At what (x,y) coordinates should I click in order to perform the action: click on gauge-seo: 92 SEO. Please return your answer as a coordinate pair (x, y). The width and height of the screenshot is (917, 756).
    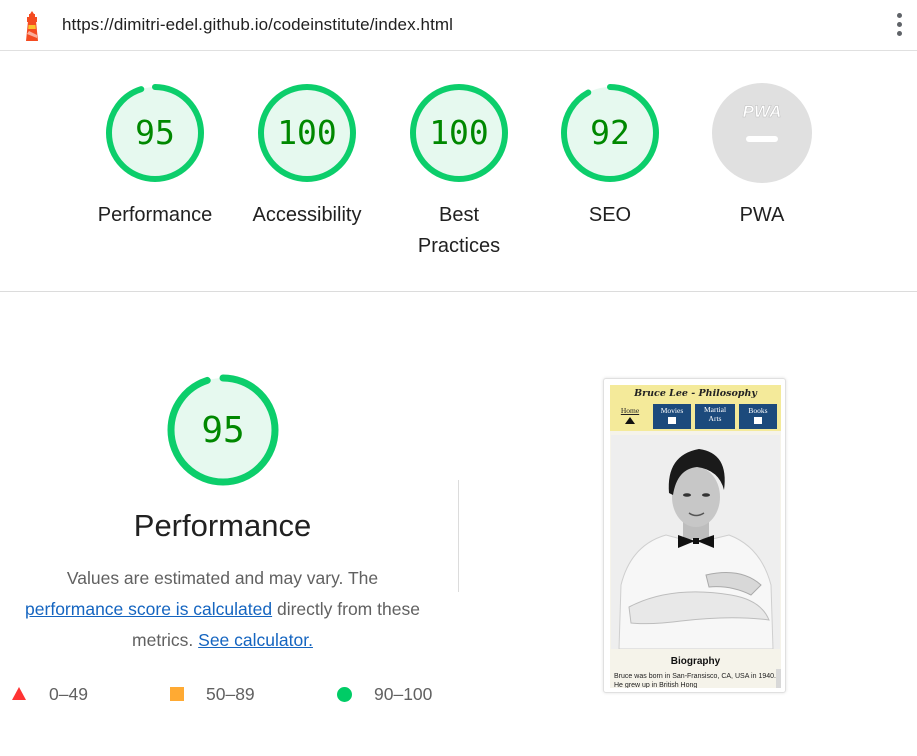
    Looking at the image, I should click on (610, 156).